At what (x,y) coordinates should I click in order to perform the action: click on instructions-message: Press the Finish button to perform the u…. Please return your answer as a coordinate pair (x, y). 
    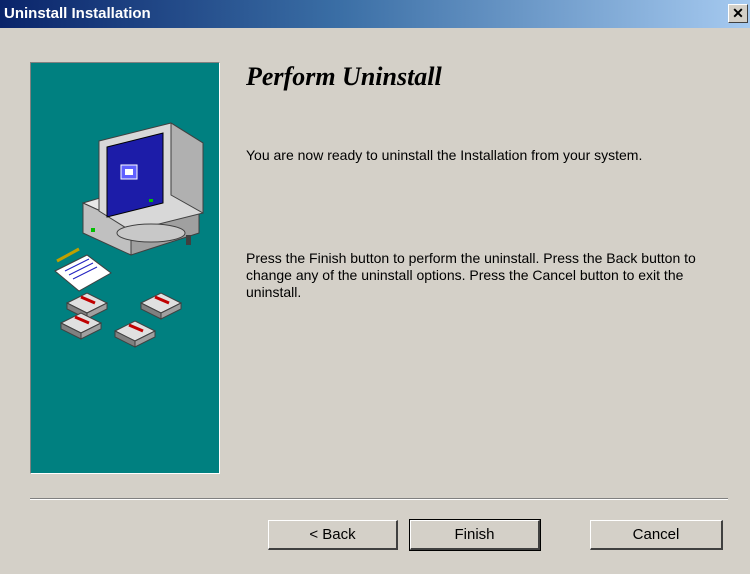
    Looking at the image, I should click on (471, 275).